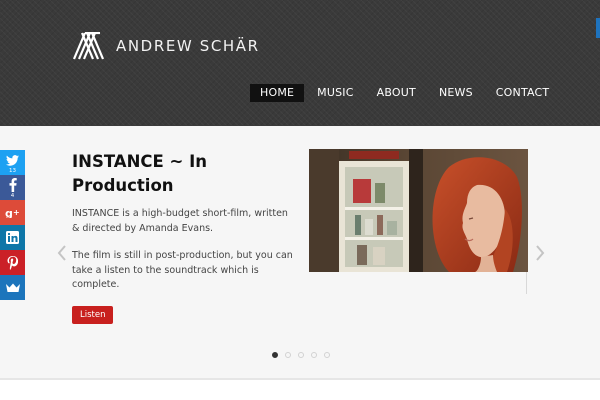 The width and height of the screenshot is (600, 400). What do you see at coordinates (93, 315) in the screenshot?
I see `listen-button: Listen` at bounding box center [93, 315].